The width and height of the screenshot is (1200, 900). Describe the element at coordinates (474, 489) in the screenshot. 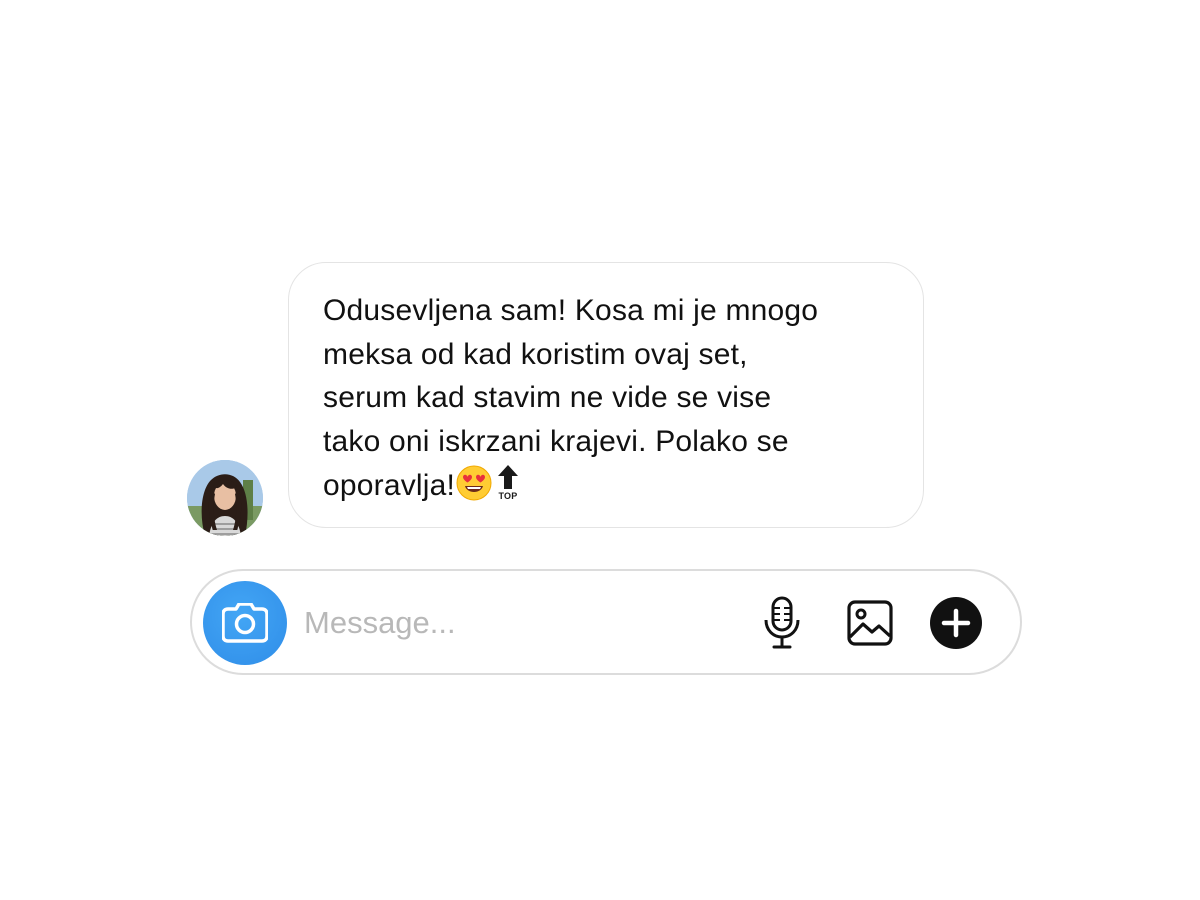

I see `heart-eyes-emoji` at that location.